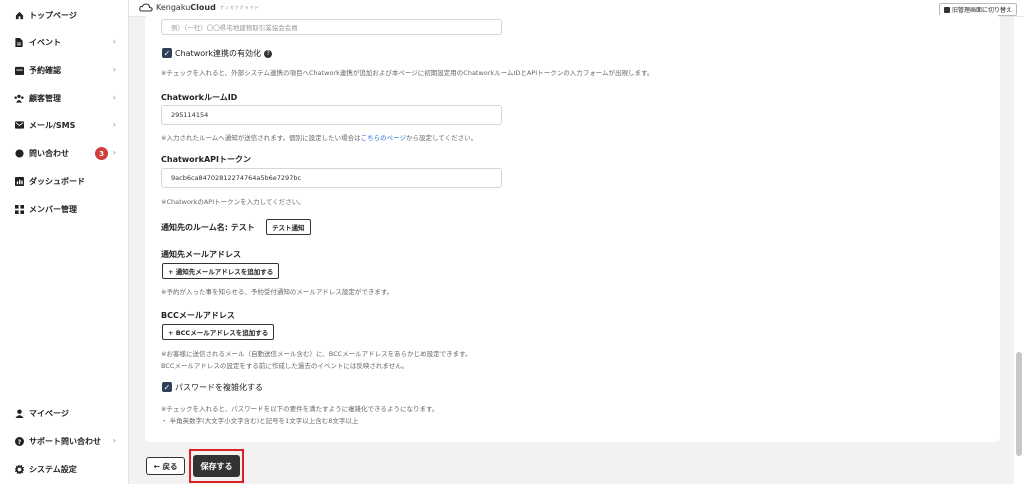  Describe the element at coordinates (65, 42) in the screenshot. I see `sidebar-item-events: イベント ›` at that location.